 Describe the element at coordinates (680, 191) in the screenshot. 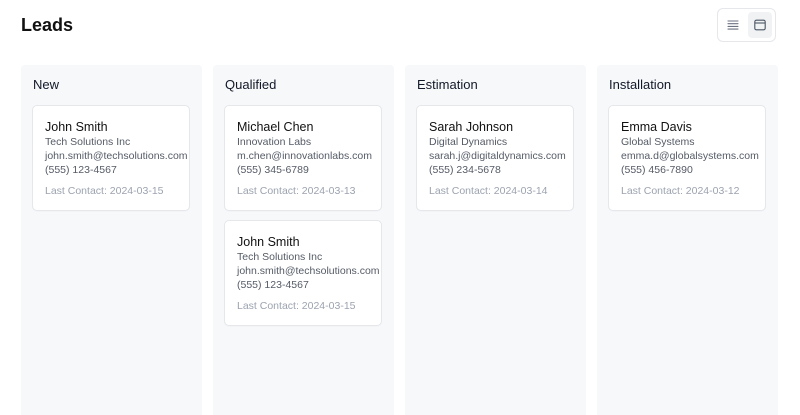

I see `lead-last-contact: Last Contact: 2024-03-12` at that location.